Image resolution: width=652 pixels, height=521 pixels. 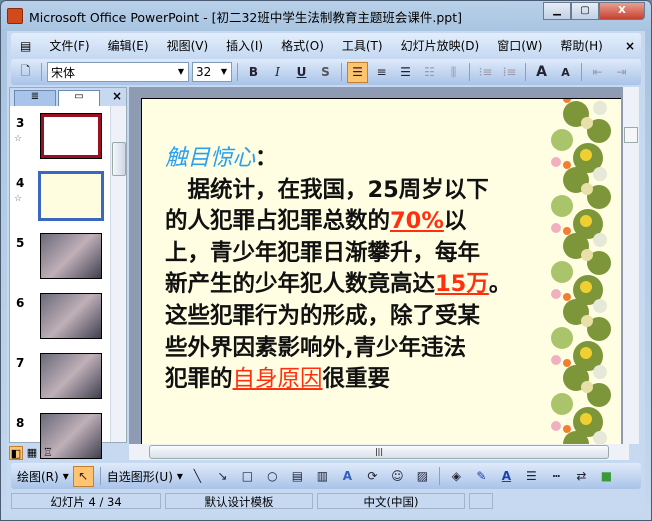 I want to click on clipart-icon: ☺, so click(x=397, y=476).